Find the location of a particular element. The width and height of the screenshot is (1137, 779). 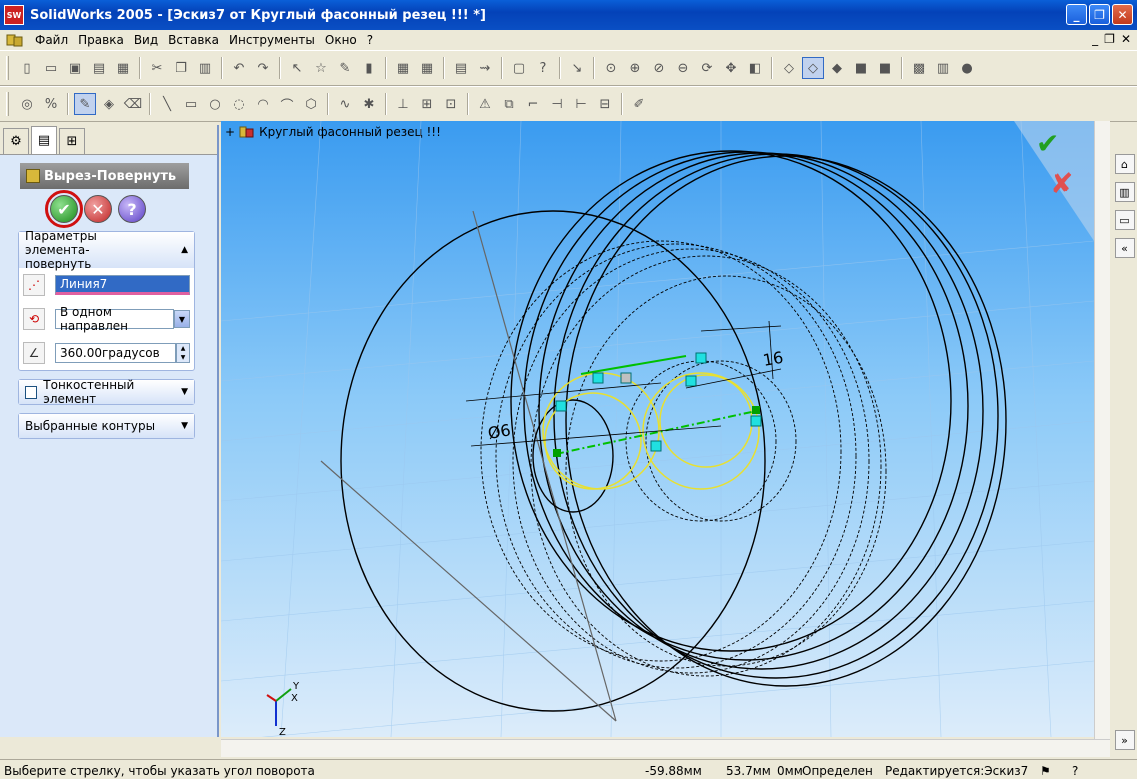

zoom-selection-icon: ⊖ is located at coordinates (683, 68).